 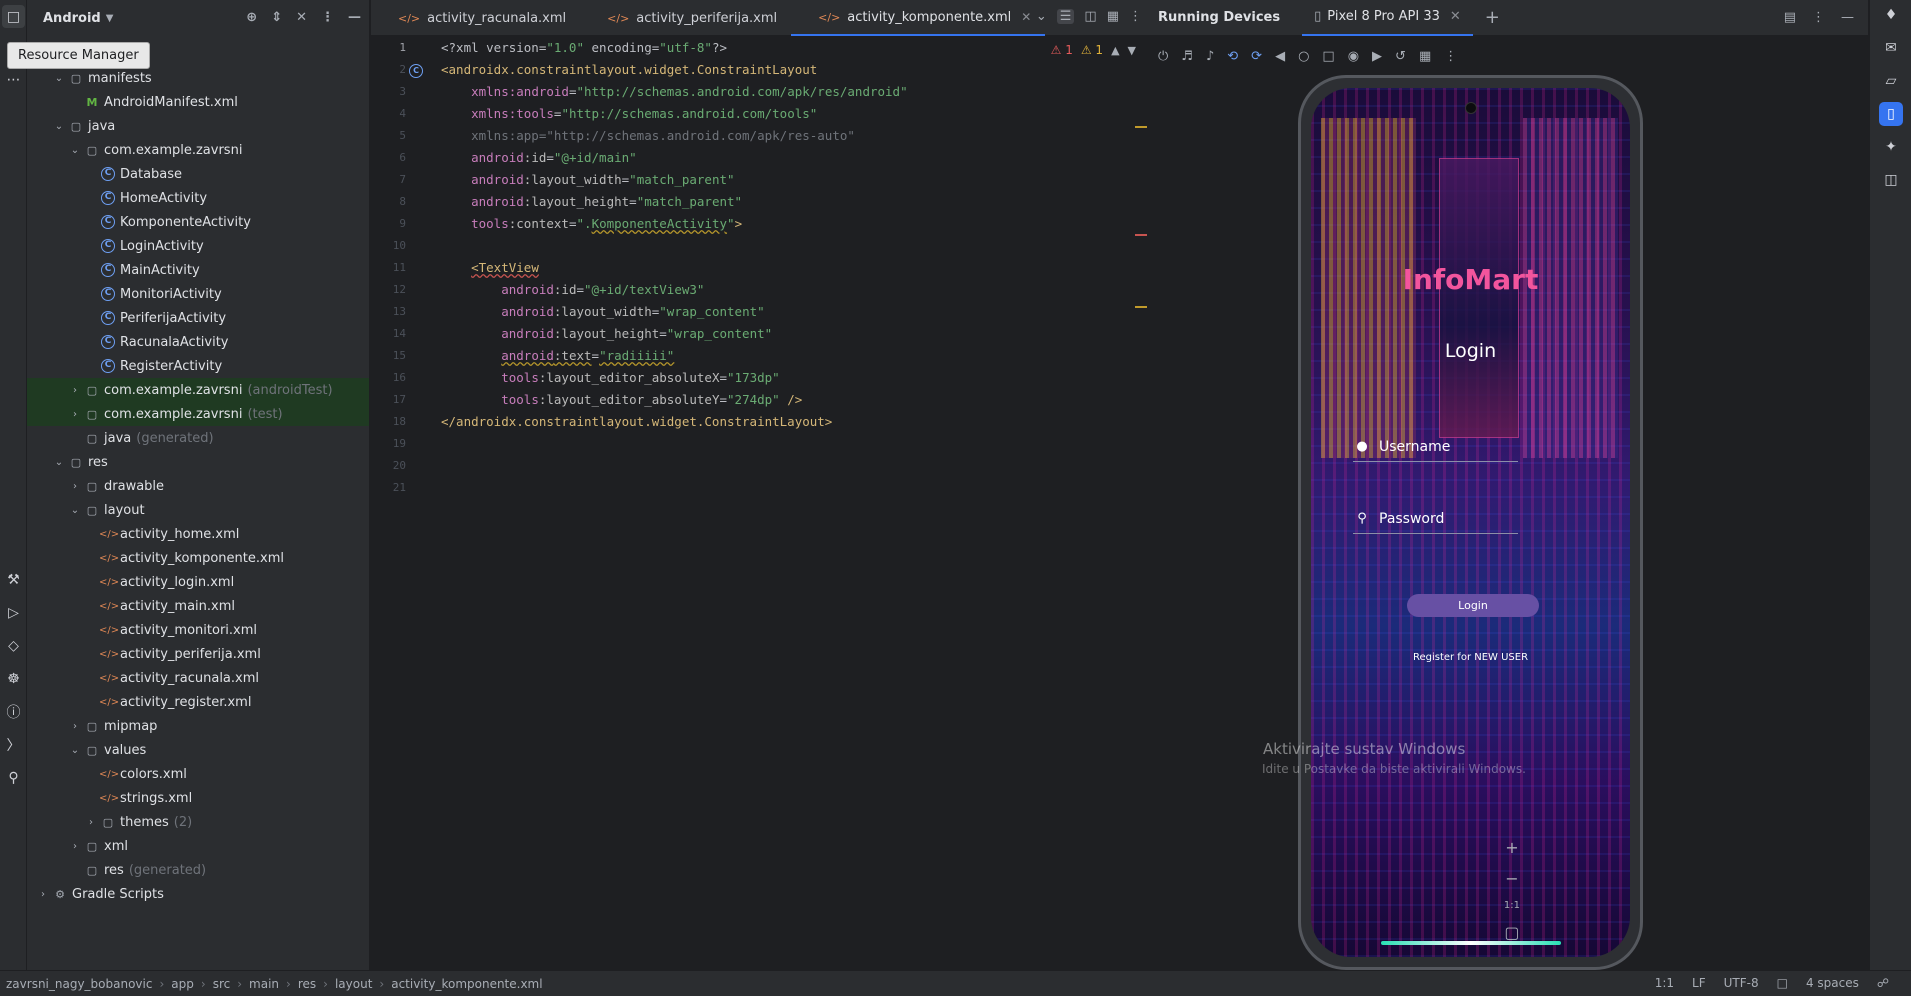 What do you see at coordinates (198, 18) in the screenshot?
I see `project-view-selector: Android ▼ ⊕ ⇕ ✕ ⋮ —` at bounding box center [198, 18].